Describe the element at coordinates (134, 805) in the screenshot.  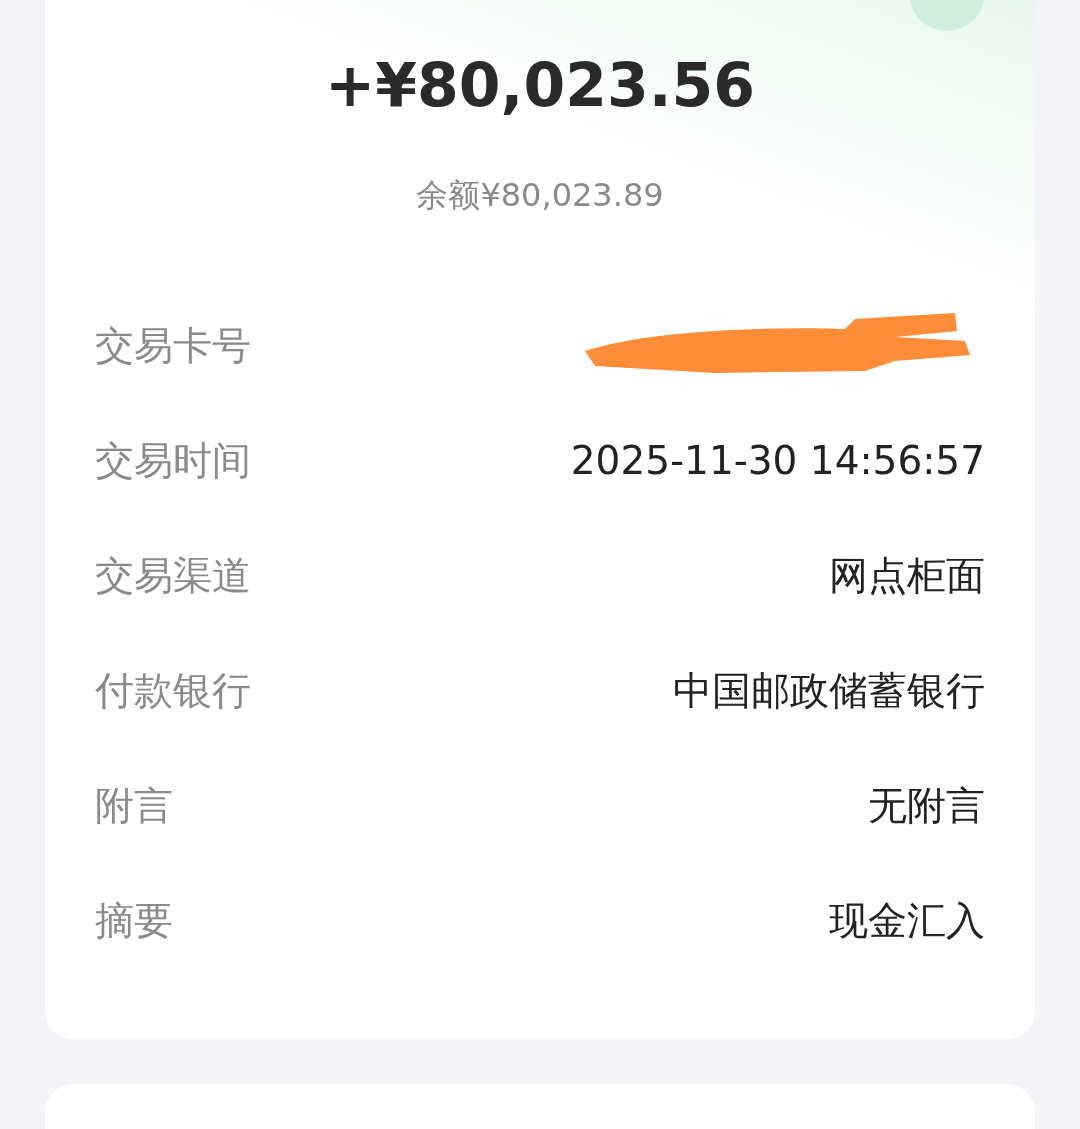
I see `detail-label: 附言` at that location.